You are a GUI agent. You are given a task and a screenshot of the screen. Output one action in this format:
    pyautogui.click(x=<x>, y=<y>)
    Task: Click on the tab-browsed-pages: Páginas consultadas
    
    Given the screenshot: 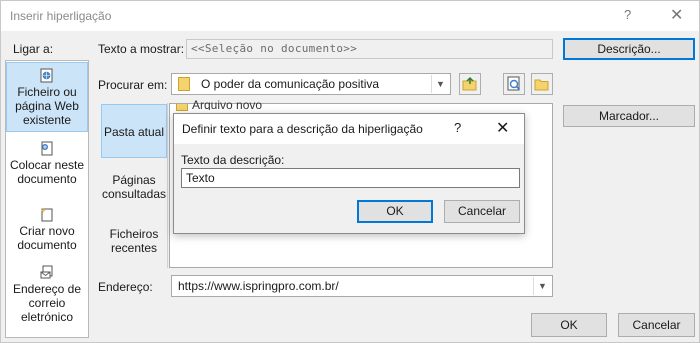 What is the action you would take?
    pyautogui.click(x=134, y=188)
    